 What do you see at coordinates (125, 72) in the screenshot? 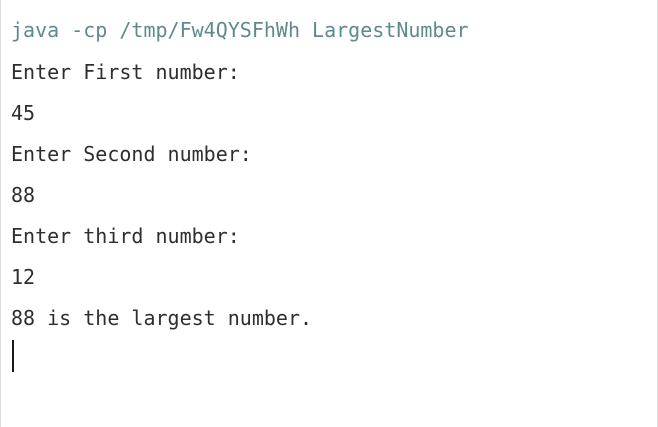
I see `output-line-prompt-first: Enter First number:` at bounding box center [125, 72].